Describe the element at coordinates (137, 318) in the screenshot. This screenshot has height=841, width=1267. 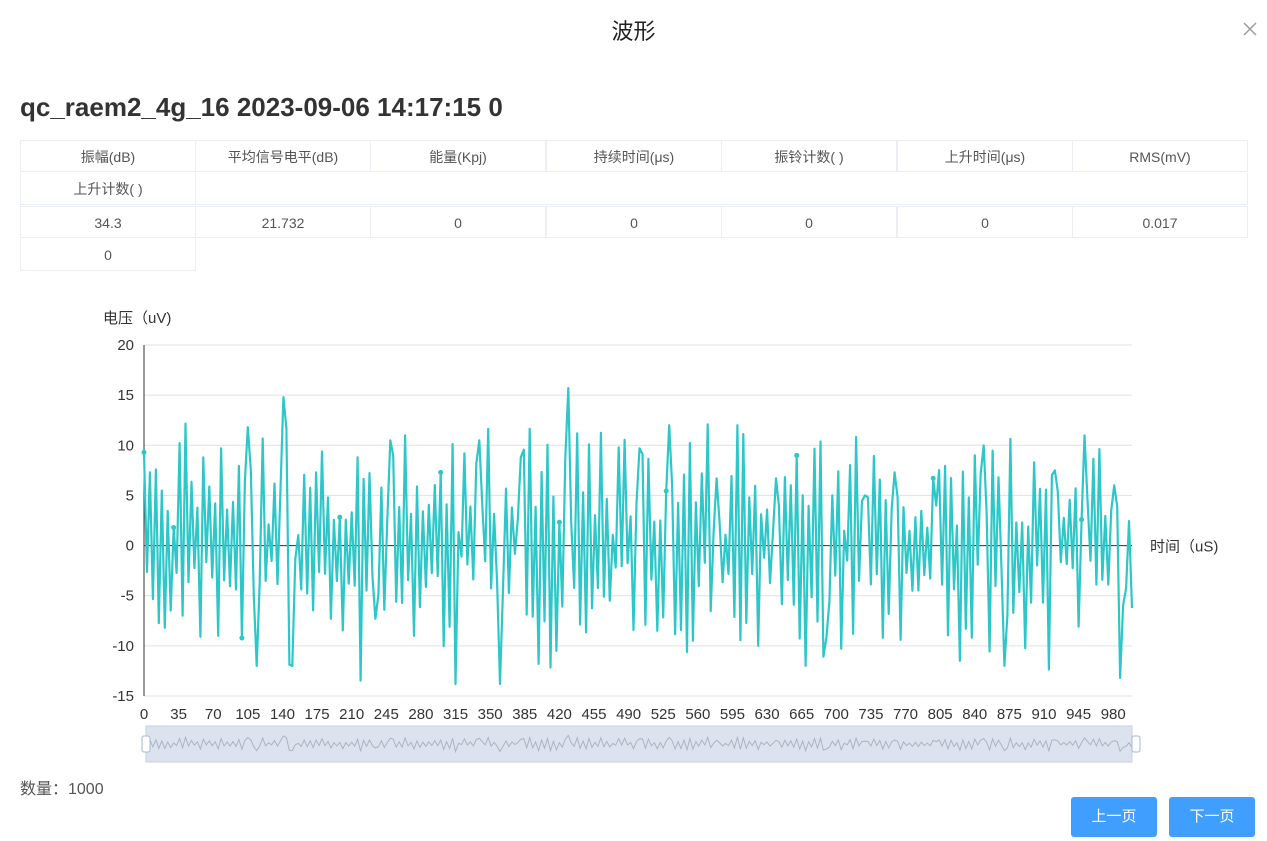
I see `y-axis-title: 电压（uV)` at that location.